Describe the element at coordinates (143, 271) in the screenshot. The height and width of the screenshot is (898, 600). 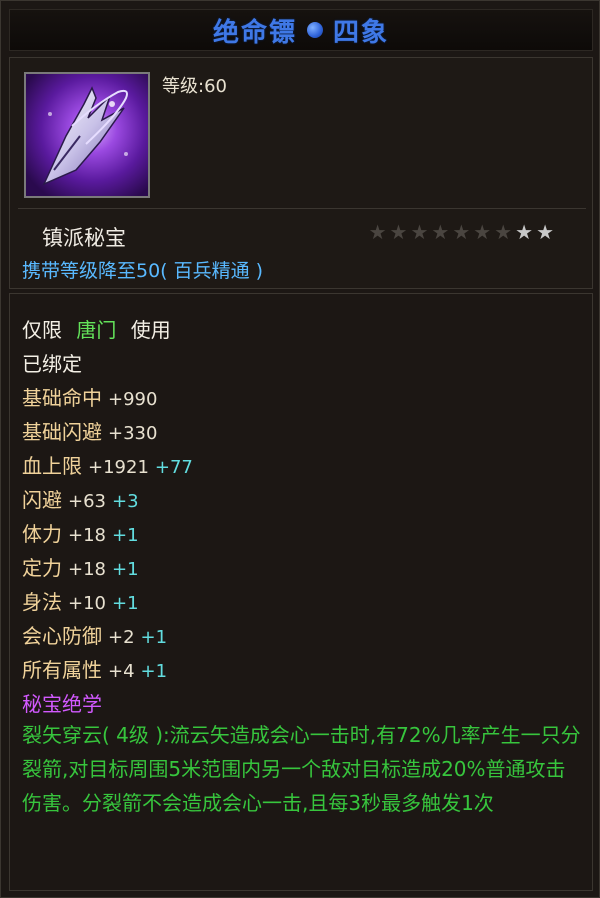
I see `carry-level-note: 携带等级降至50( 百兵精通 )` at that location.